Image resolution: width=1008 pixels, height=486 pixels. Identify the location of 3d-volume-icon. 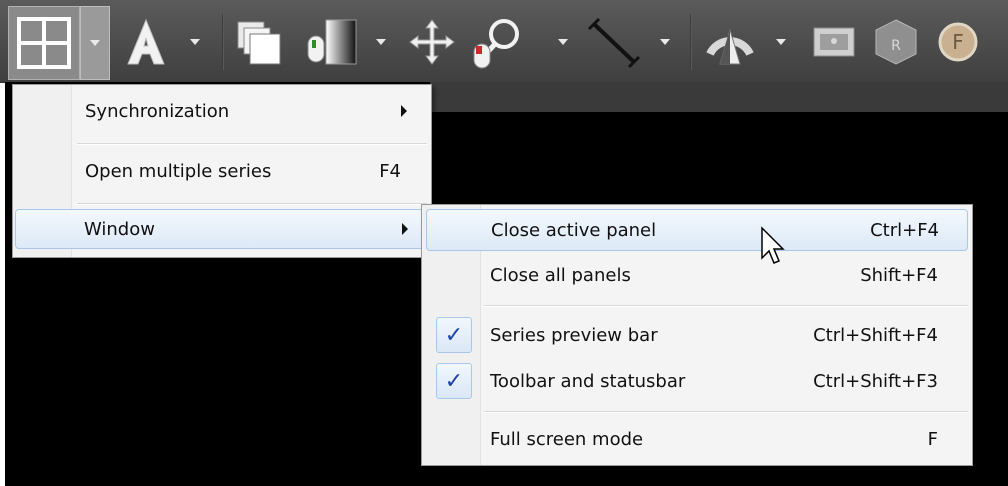
(730, 46).